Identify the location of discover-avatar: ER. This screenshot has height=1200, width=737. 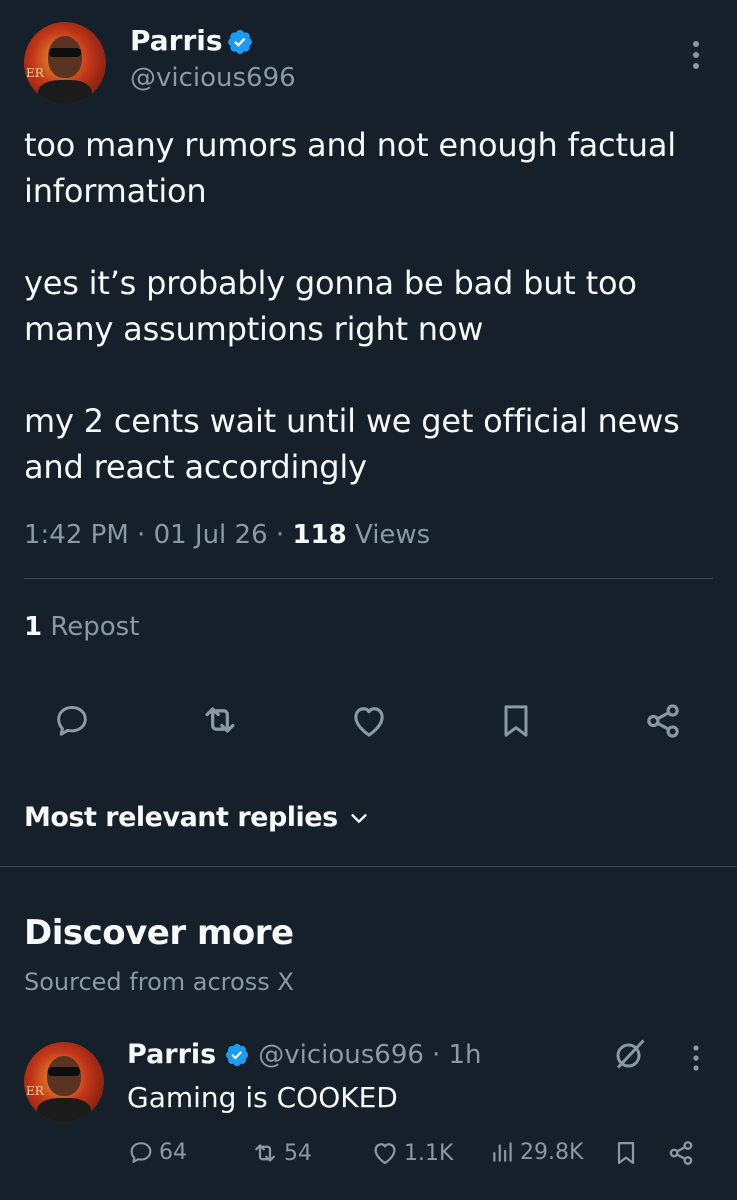
(64, 1082).